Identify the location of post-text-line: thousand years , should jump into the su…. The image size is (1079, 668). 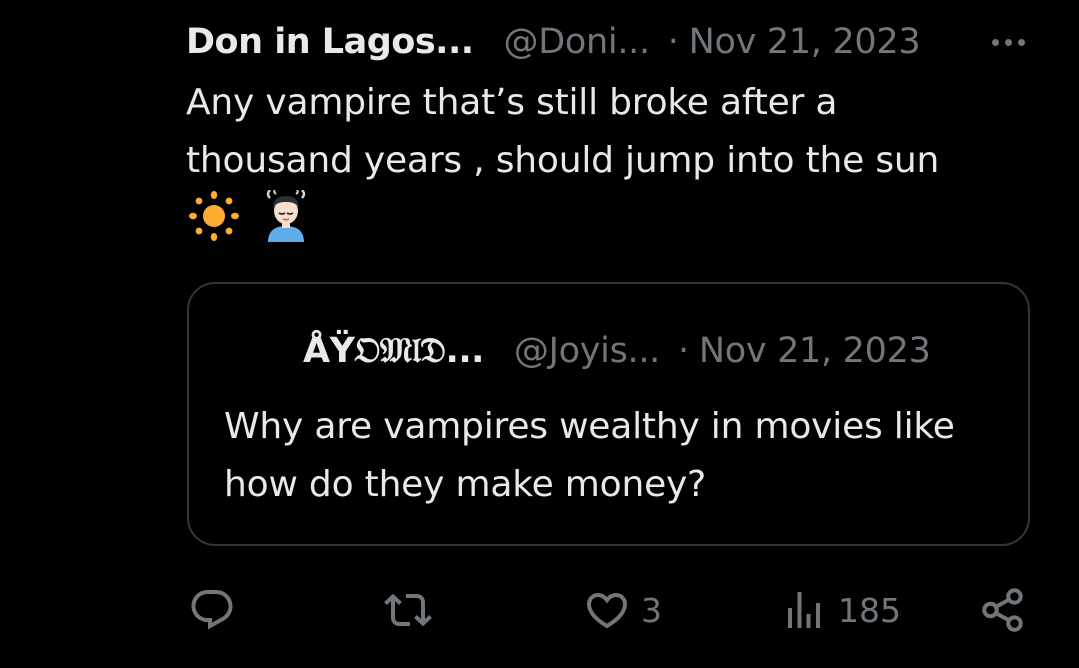
(563, 160).